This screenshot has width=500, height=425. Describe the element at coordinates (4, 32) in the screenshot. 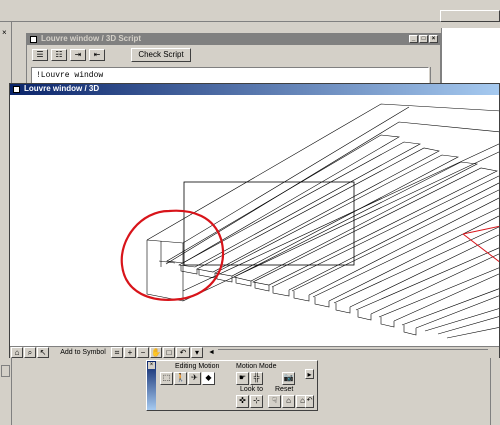

I see `left-panel-close: ×` at that location.